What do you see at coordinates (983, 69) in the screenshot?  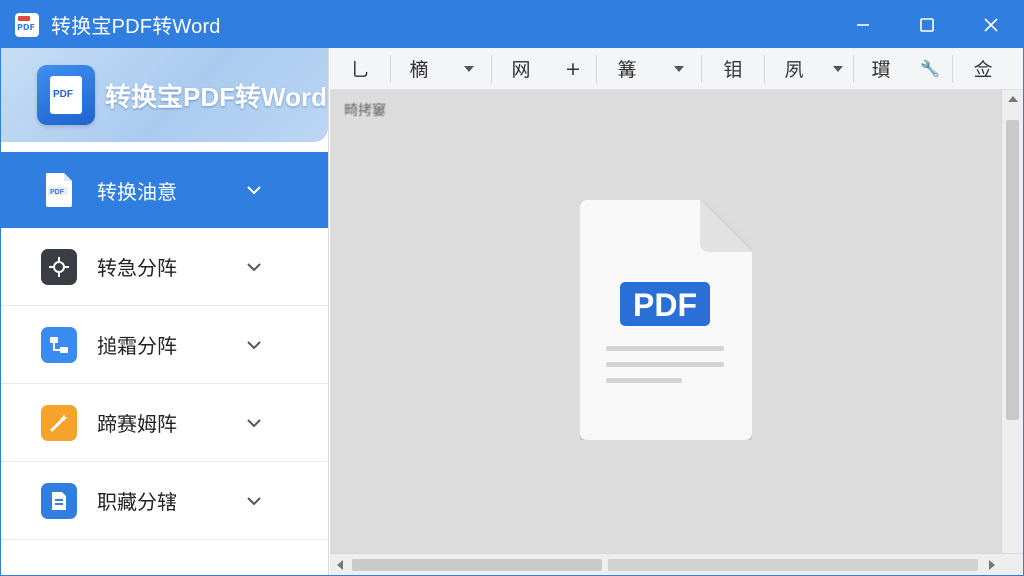 I see `toolbar-button: 佥` at bounding box center [983, 69].